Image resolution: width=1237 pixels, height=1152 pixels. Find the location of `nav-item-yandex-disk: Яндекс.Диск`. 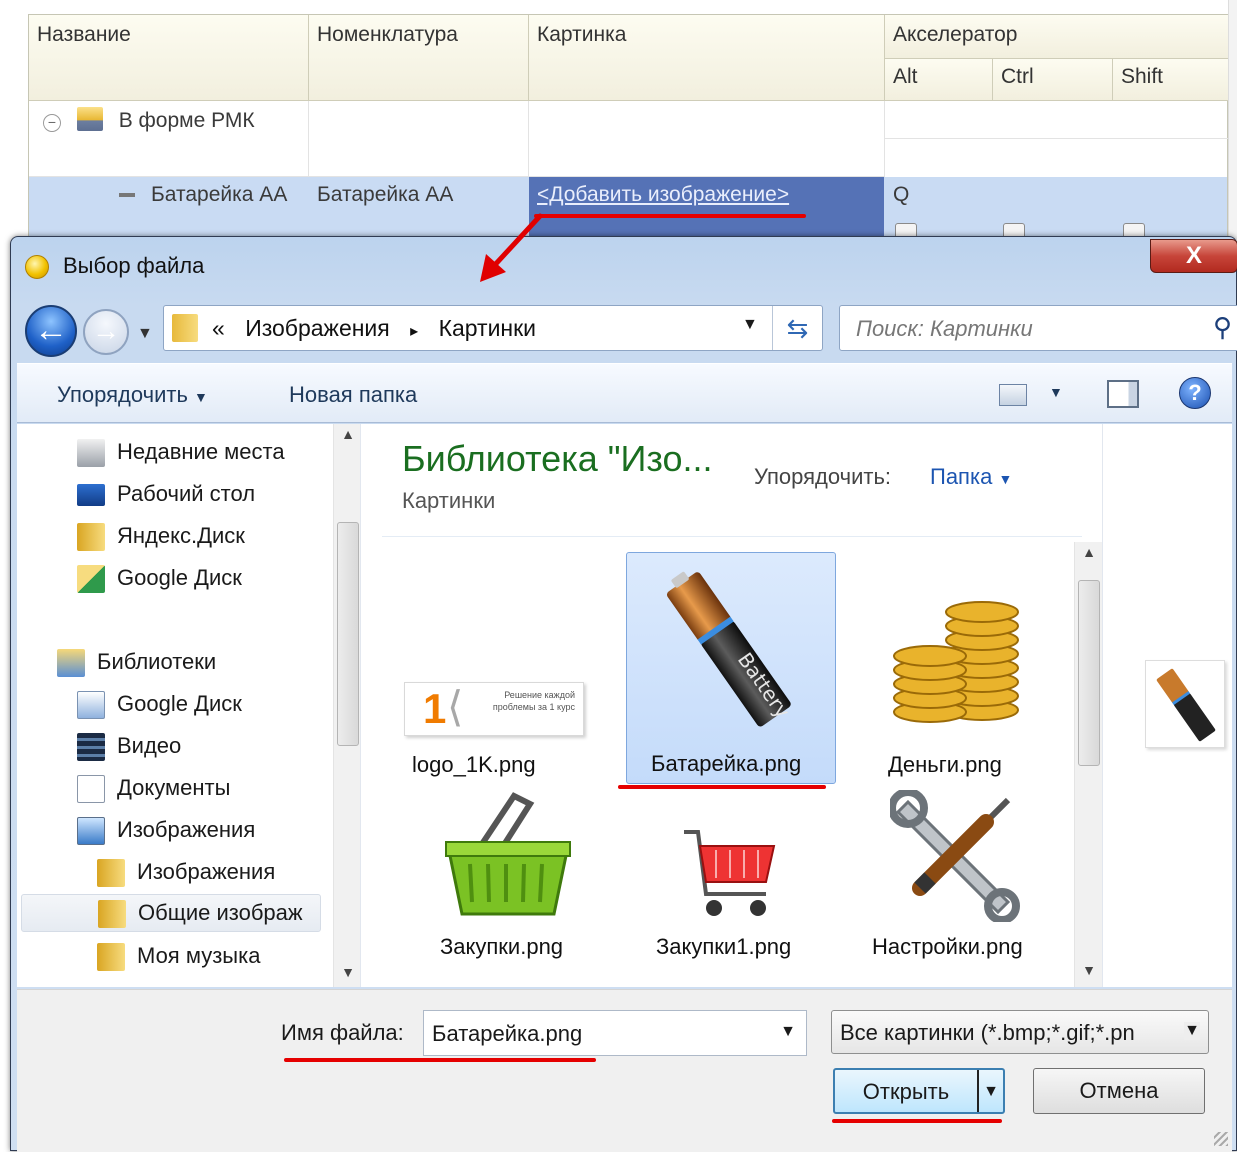

nav-item-yandex-disk: Яндекс.Диск is located at coordinates (161, 537).